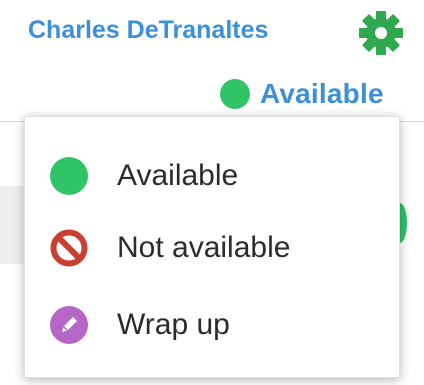 Image resolution: width=424 pixels, height=385 pixels. I want to click on menu-item-wrap-up: Wrap up, so click(212, 325).